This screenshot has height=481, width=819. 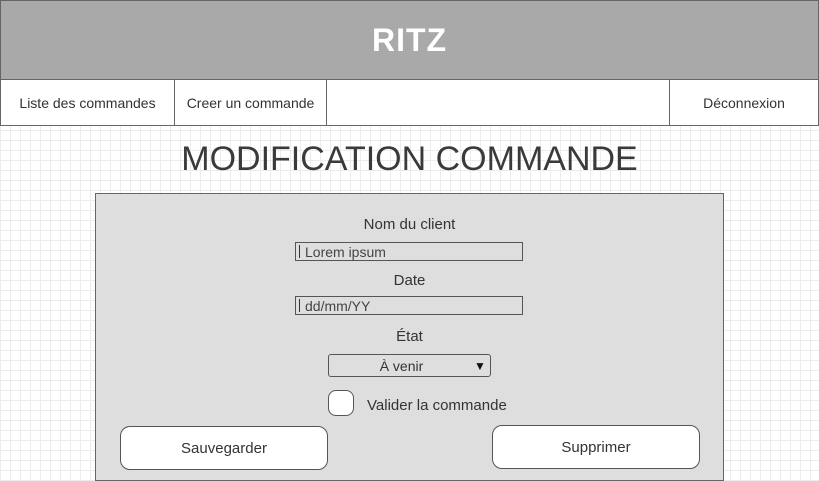 I want to click on validate-order-label: Valider la commande, so click(x=437, y=405).